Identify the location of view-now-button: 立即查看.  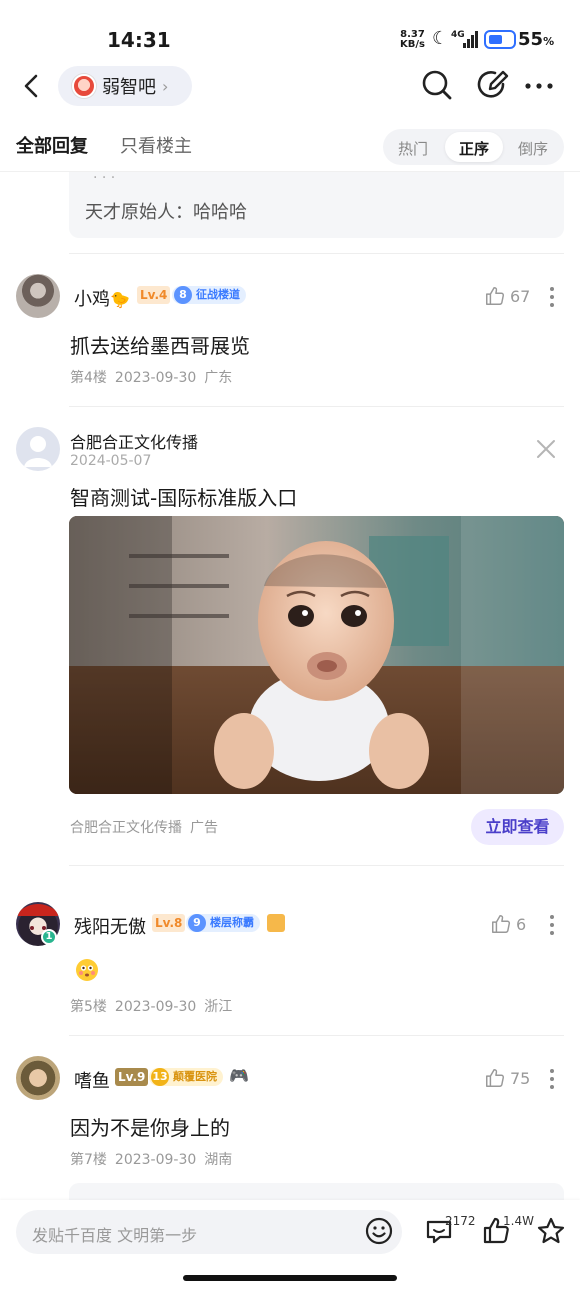
(517, 827).